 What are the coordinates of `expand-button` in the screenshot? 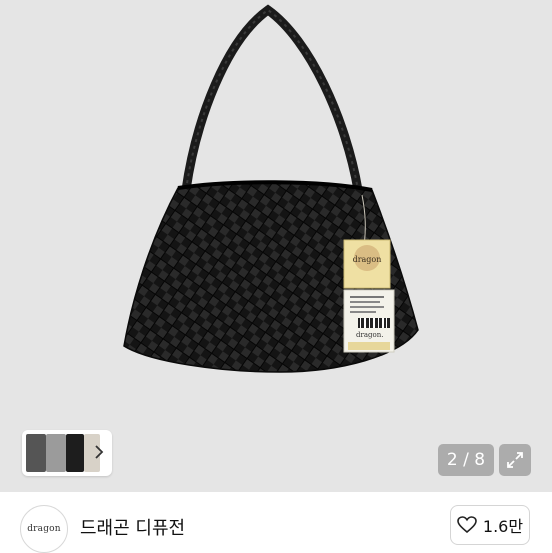 It's located at (515, 460).